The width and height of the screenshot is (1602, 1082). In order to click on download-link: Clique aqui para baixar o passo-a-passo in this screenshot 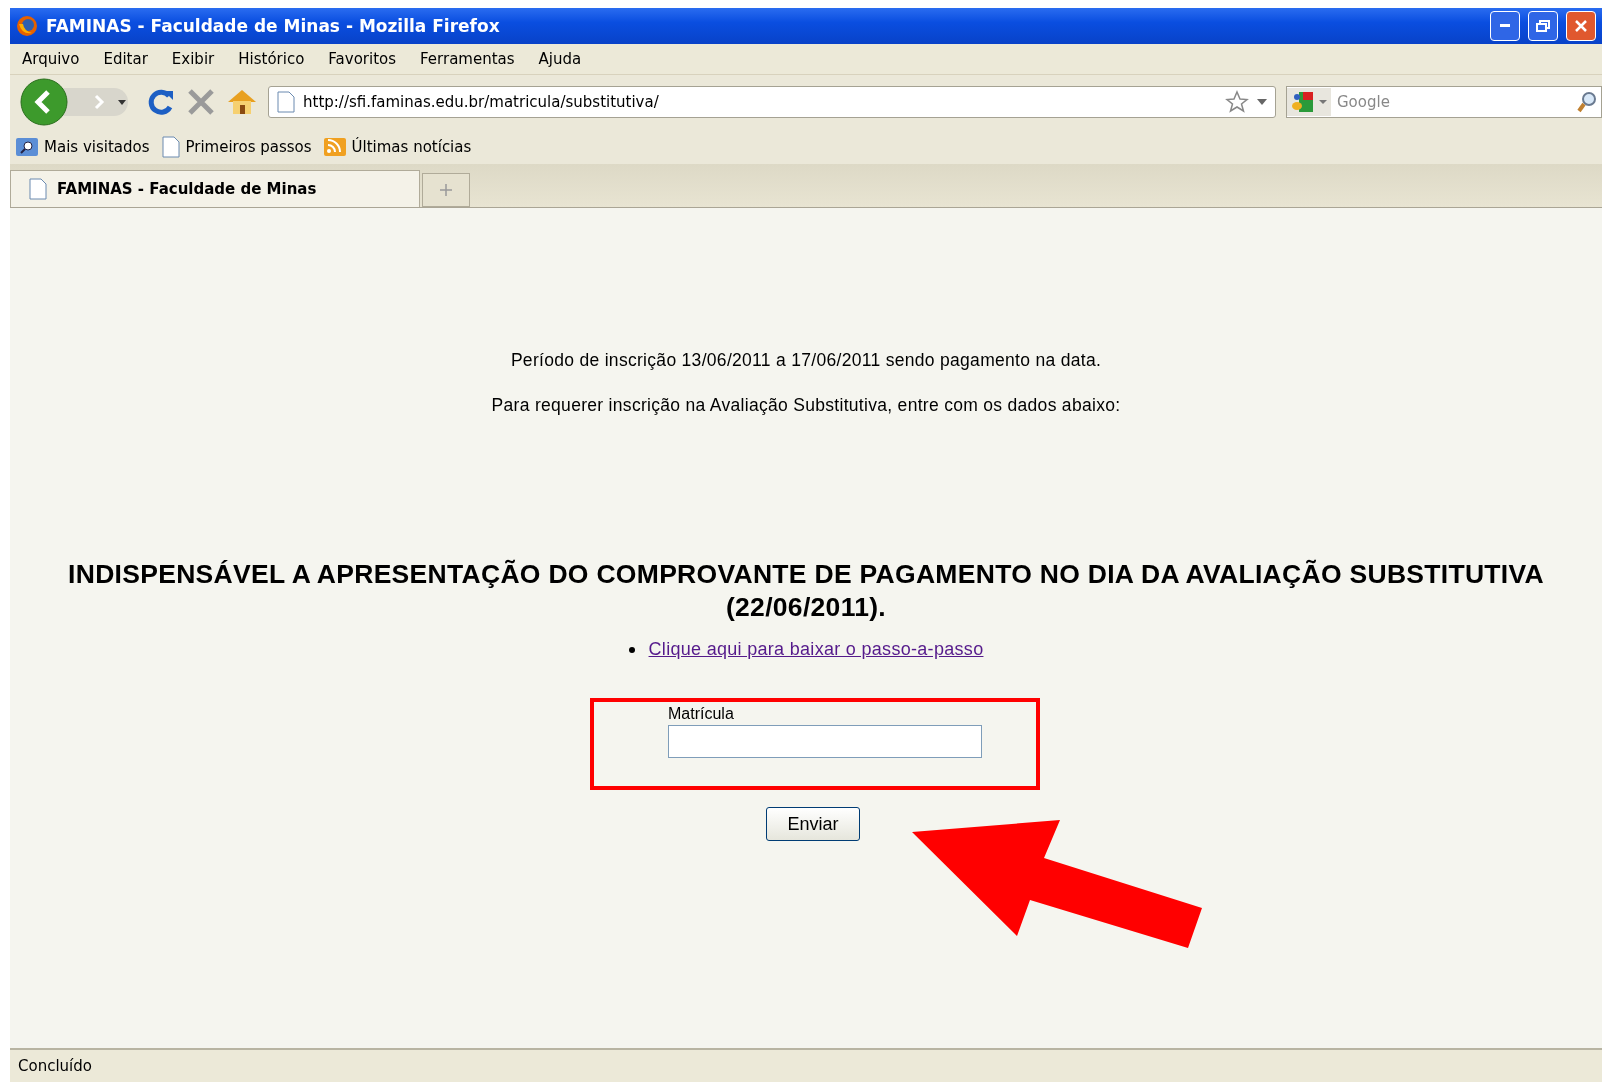, I will do `click(816, 649)`.